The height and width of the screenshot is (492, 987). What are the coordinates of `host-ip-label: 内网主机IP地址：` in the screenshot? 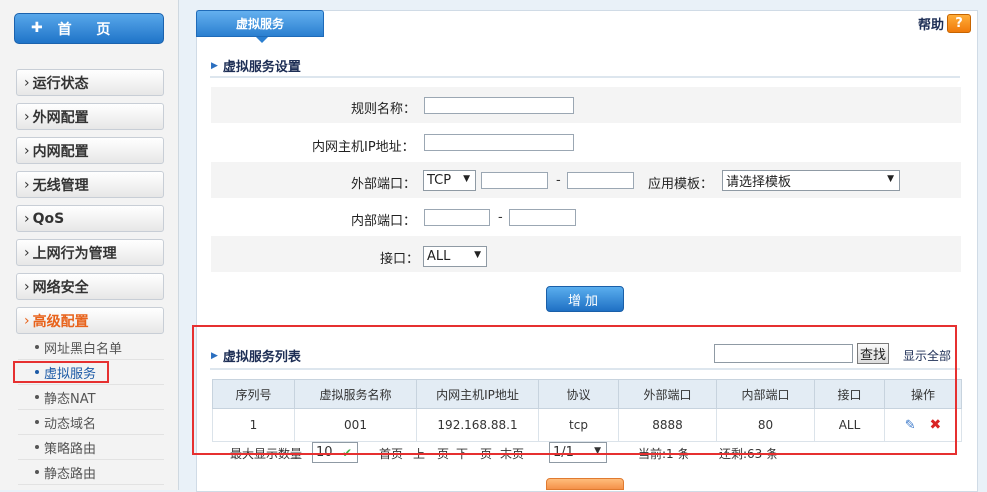 It's located at (363, 147).